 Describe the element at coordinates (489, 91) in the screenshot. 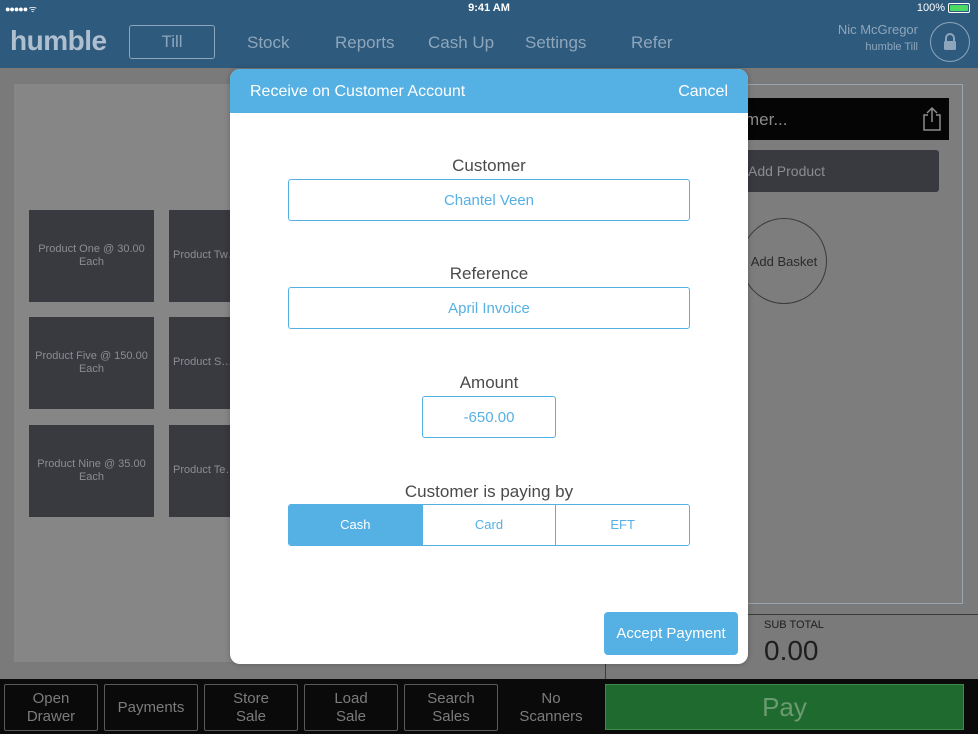

I see `dialog-header: Receive on Customer Account Cancel` at that location.